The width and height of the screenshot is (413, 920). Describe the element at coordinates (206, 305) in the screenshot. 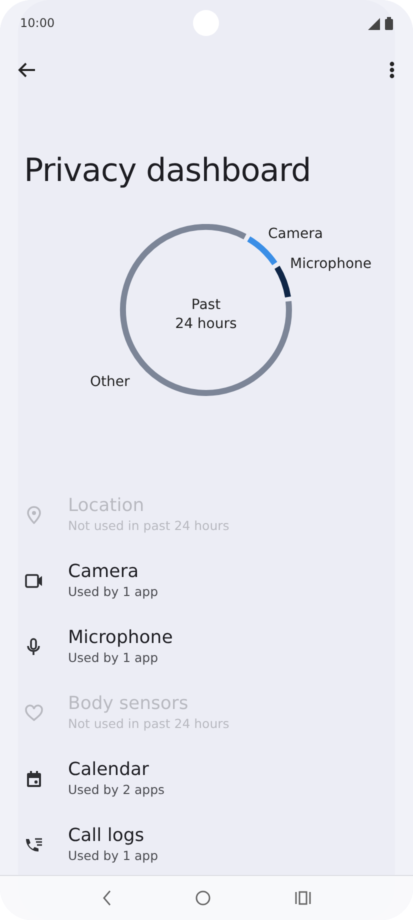

I see `ring-center-label: Past` at that location.